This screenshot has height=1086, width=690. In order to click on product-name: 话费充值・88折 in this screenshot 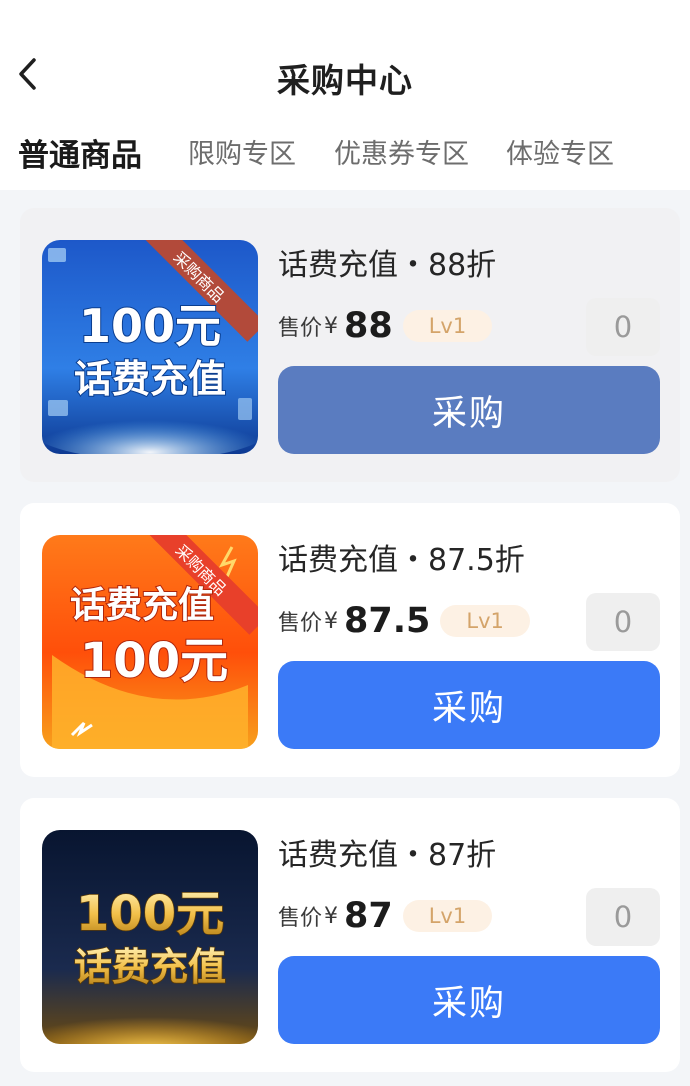, I will do `click(387, 265)`.